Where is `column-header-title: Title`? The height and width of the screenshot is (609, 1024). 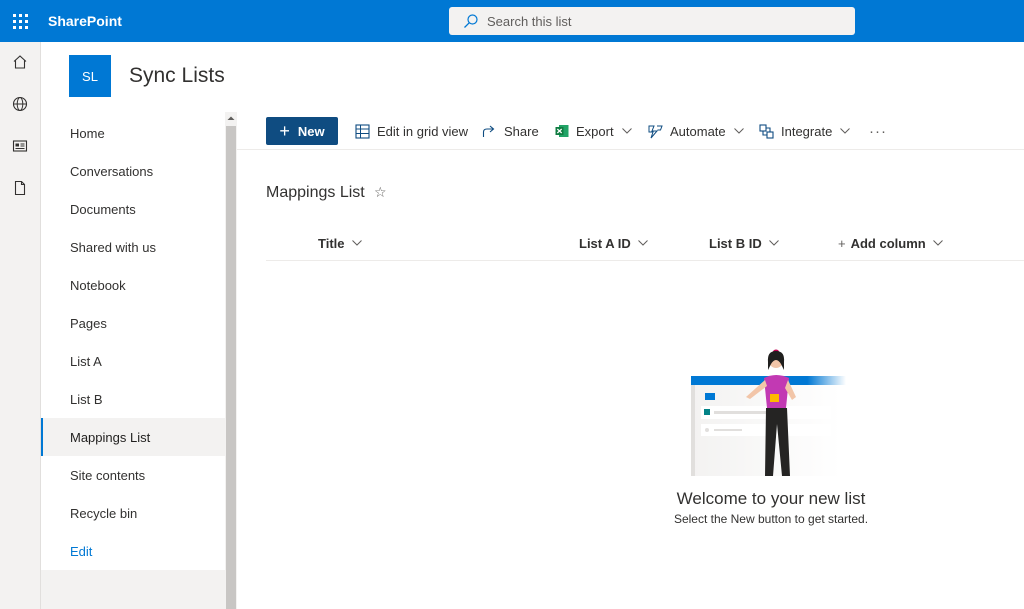
column-header-title: Title is located at coordinates (340, 243).